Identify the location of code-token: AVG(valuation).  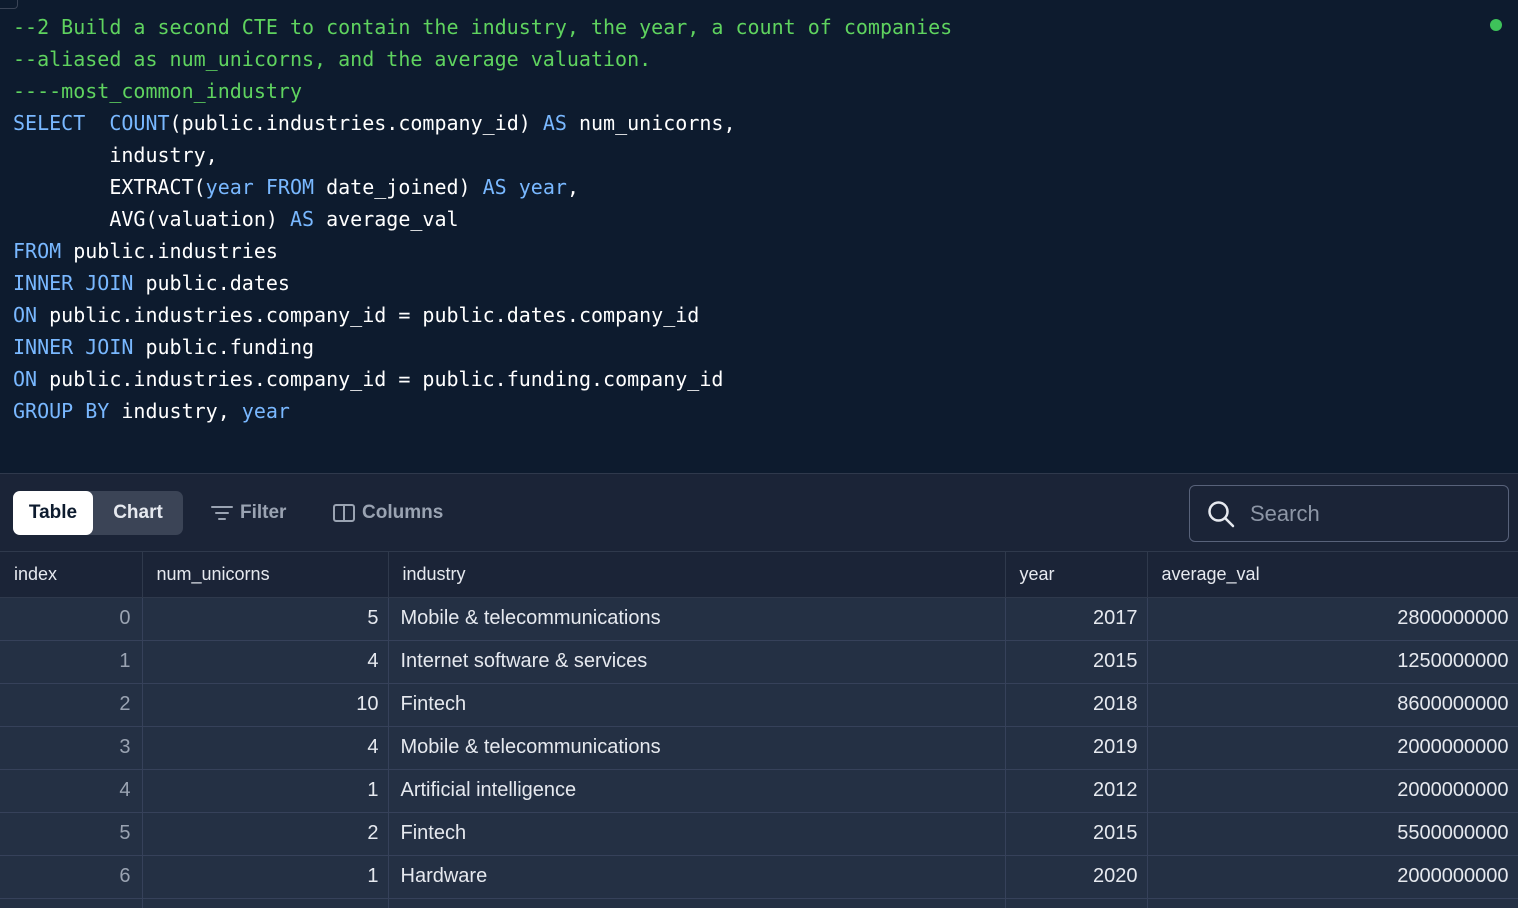
(151, 219).